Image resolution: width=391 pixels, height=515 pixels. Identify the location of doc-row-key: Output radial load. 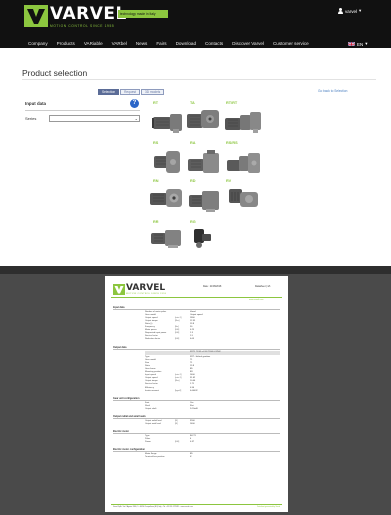
(153, 420).